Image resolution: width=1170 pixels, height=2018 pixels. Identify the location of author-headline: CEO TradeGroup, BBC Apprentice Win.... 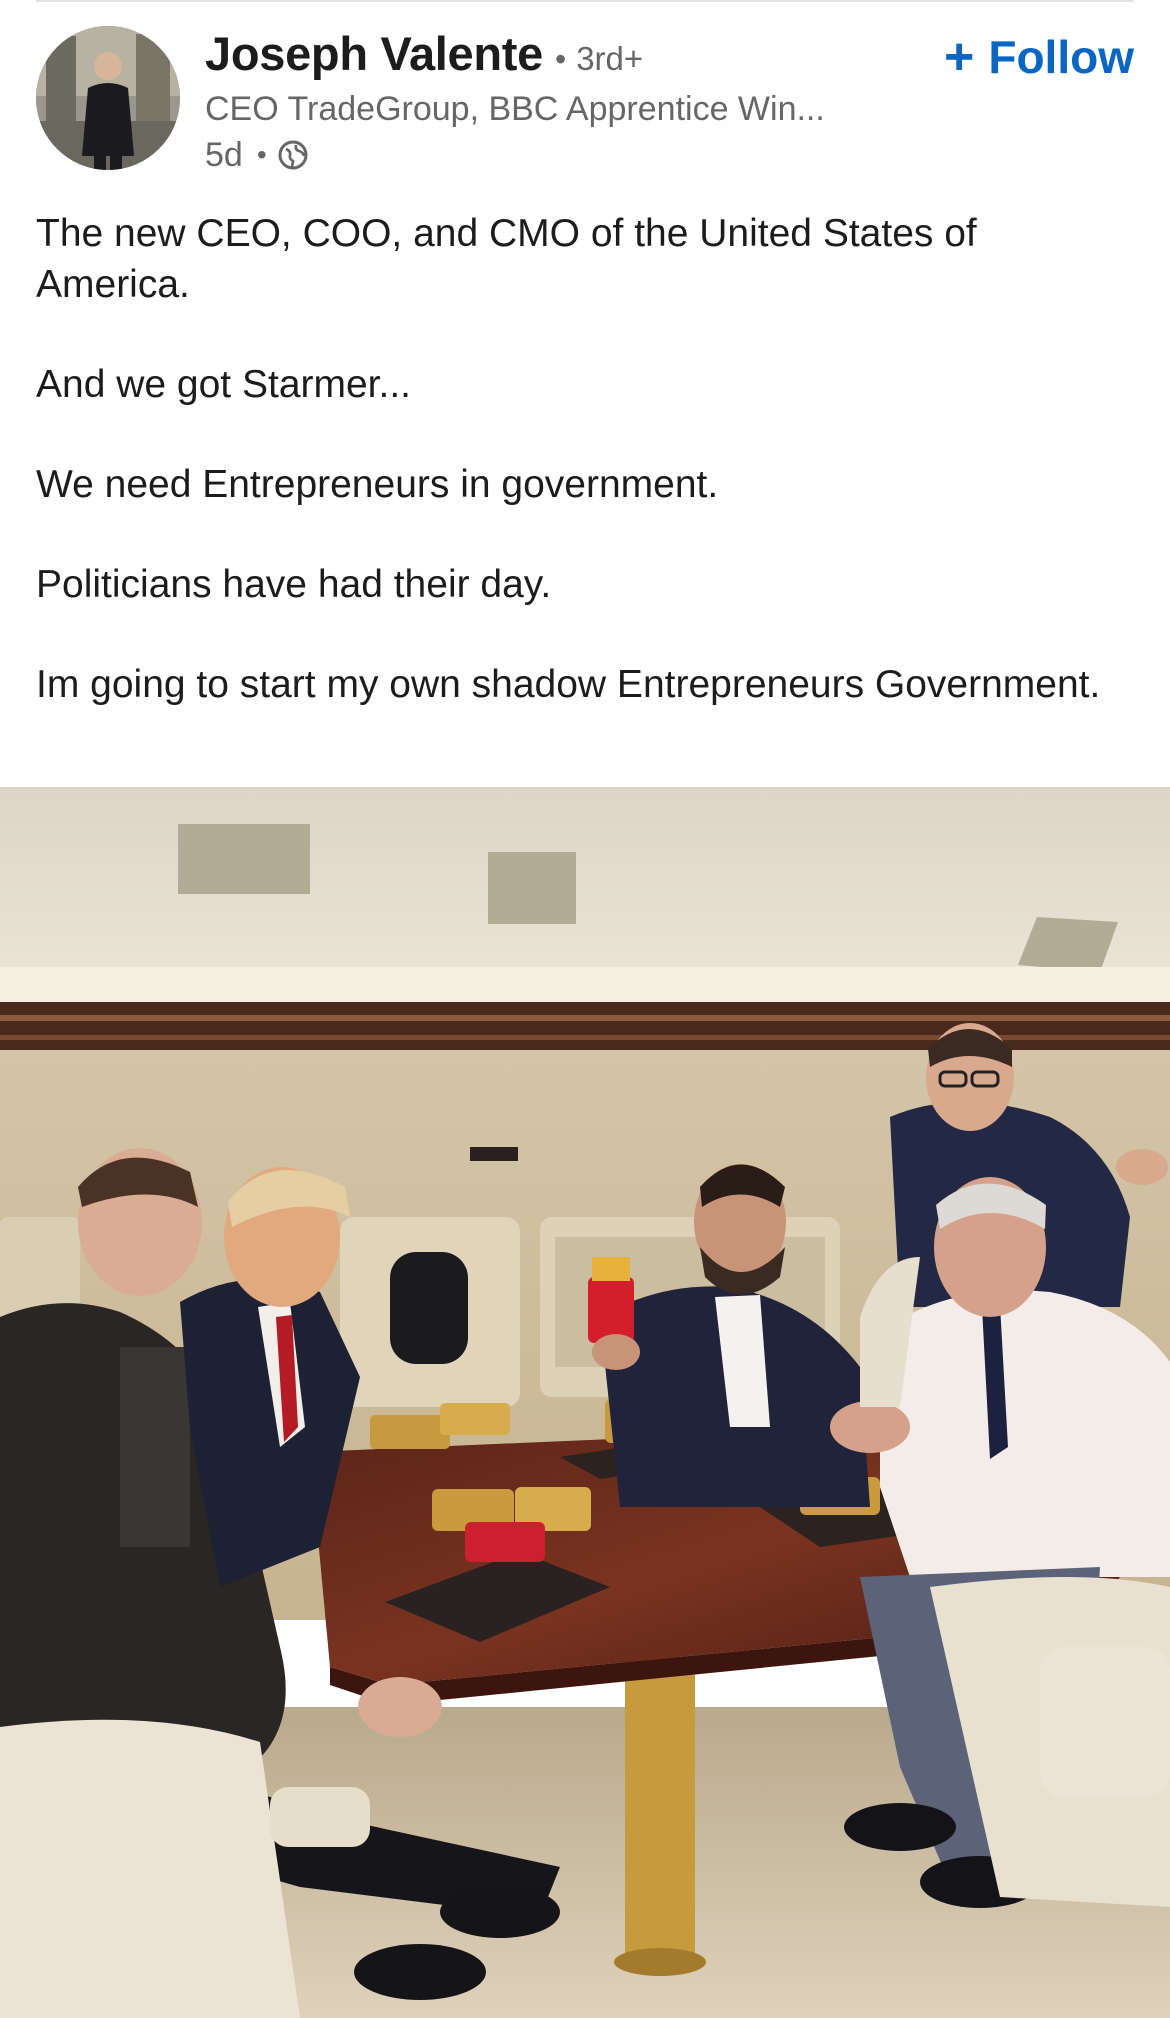
(515, 109).